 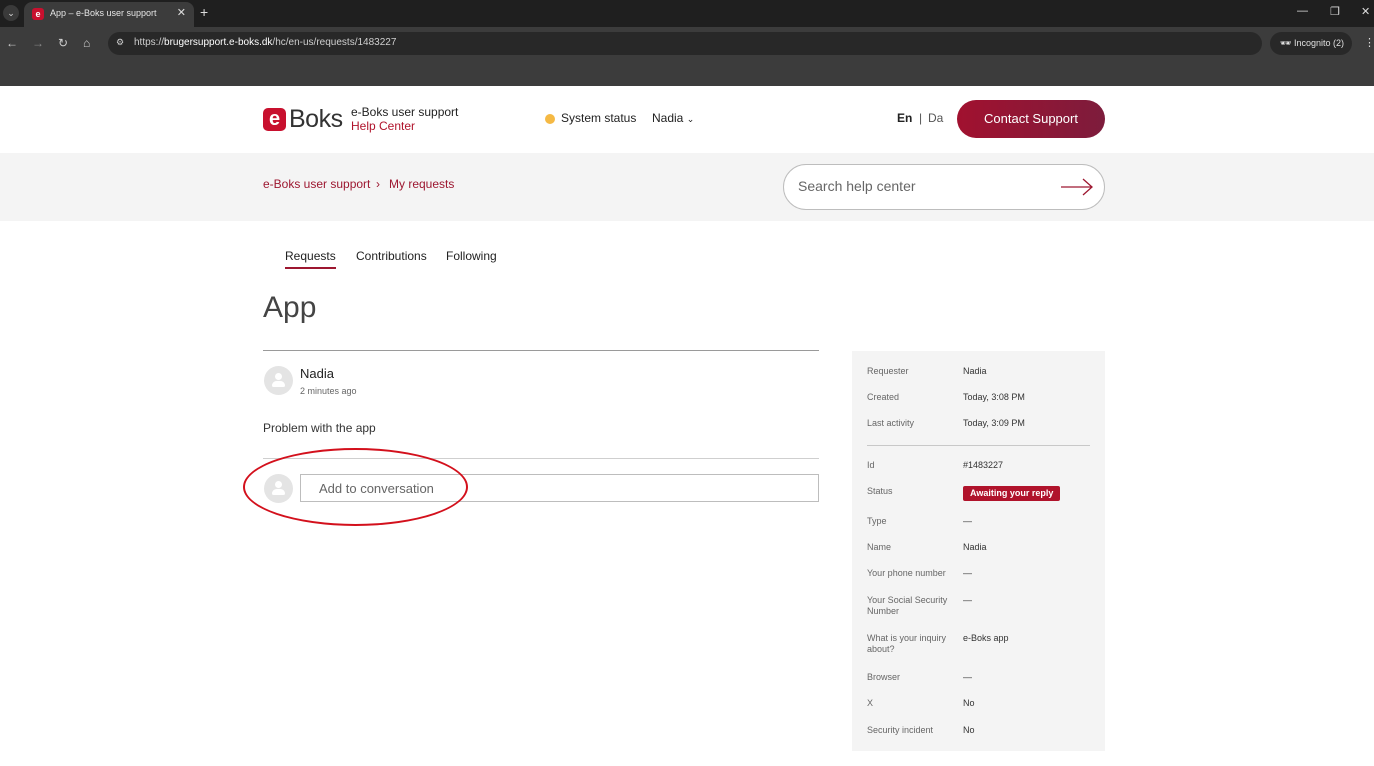 What do you see at coordinates (328, 391) in the screenshot?
I see `comment-time: 2 minutes ago` at bounding box center [328, 391].